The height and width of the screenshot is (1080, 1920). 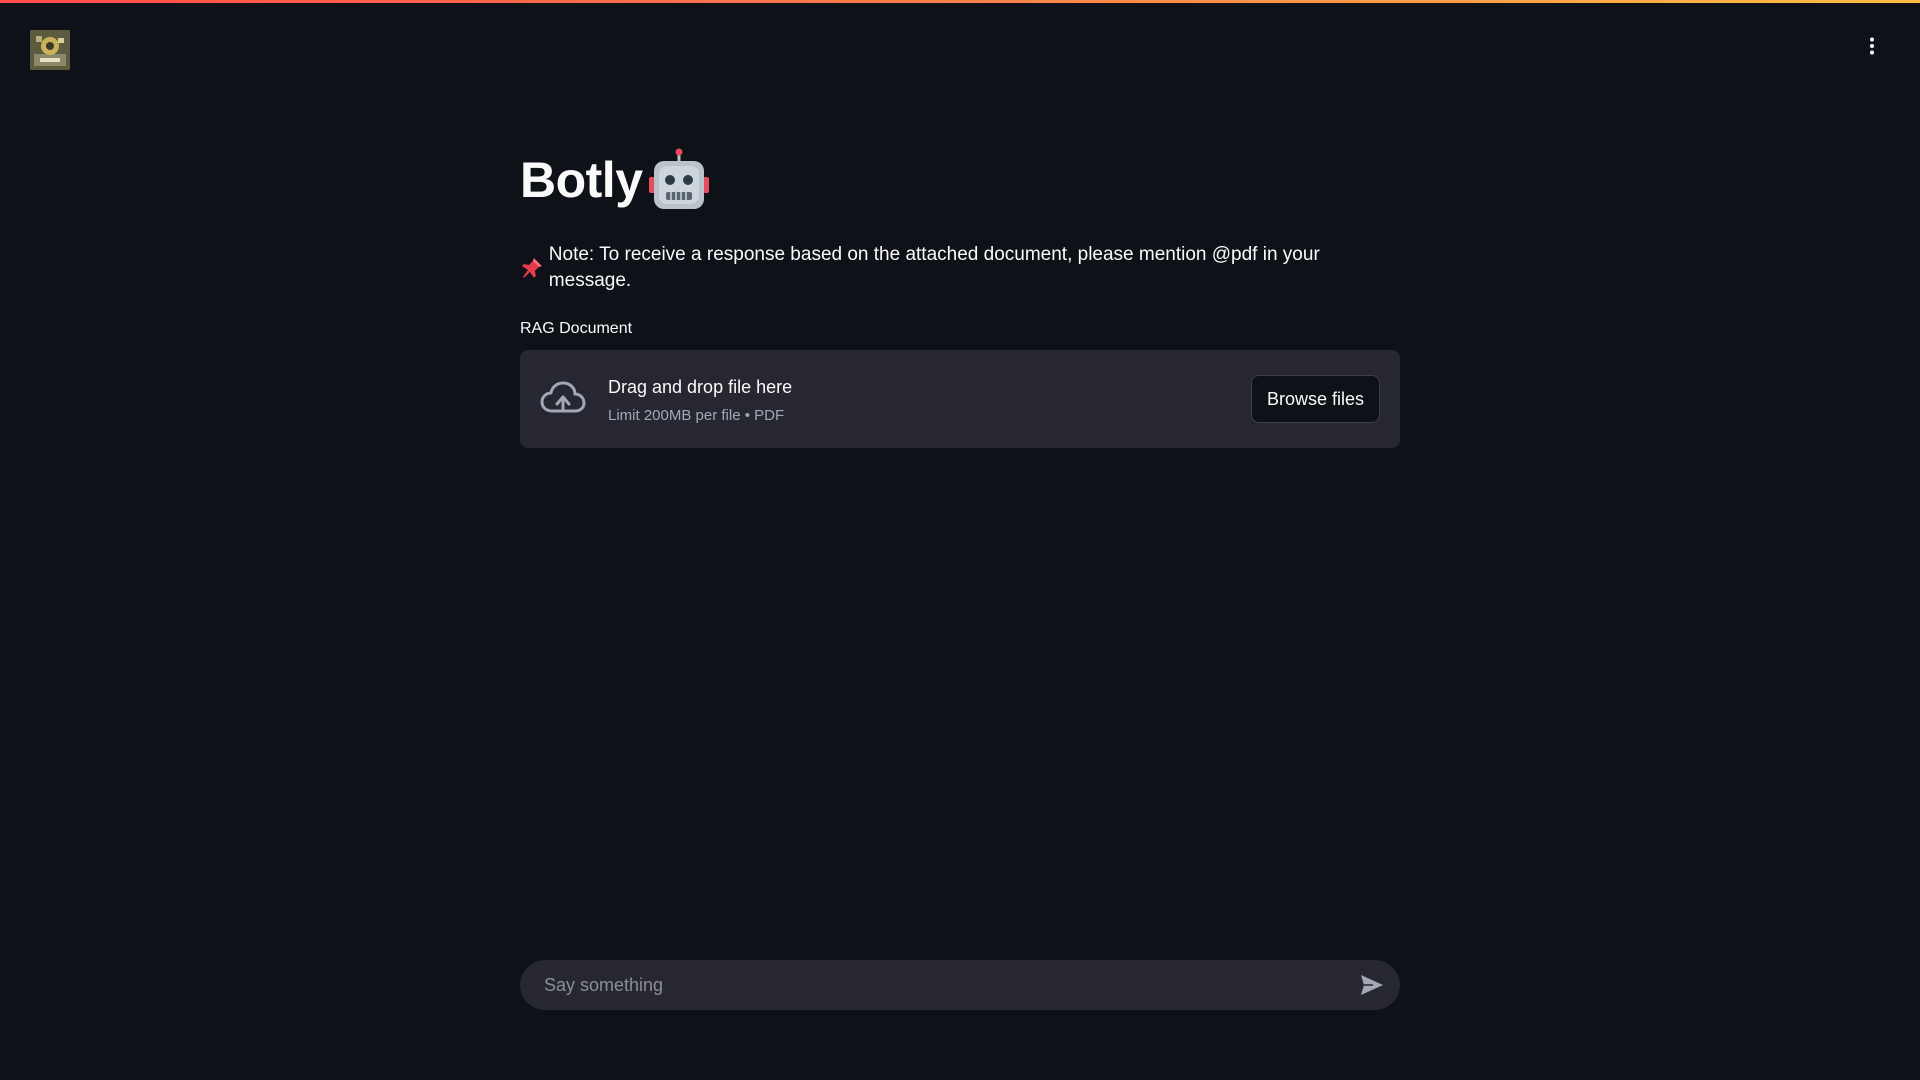 I want to click on chat-input-container, so click(x=960, y=985).